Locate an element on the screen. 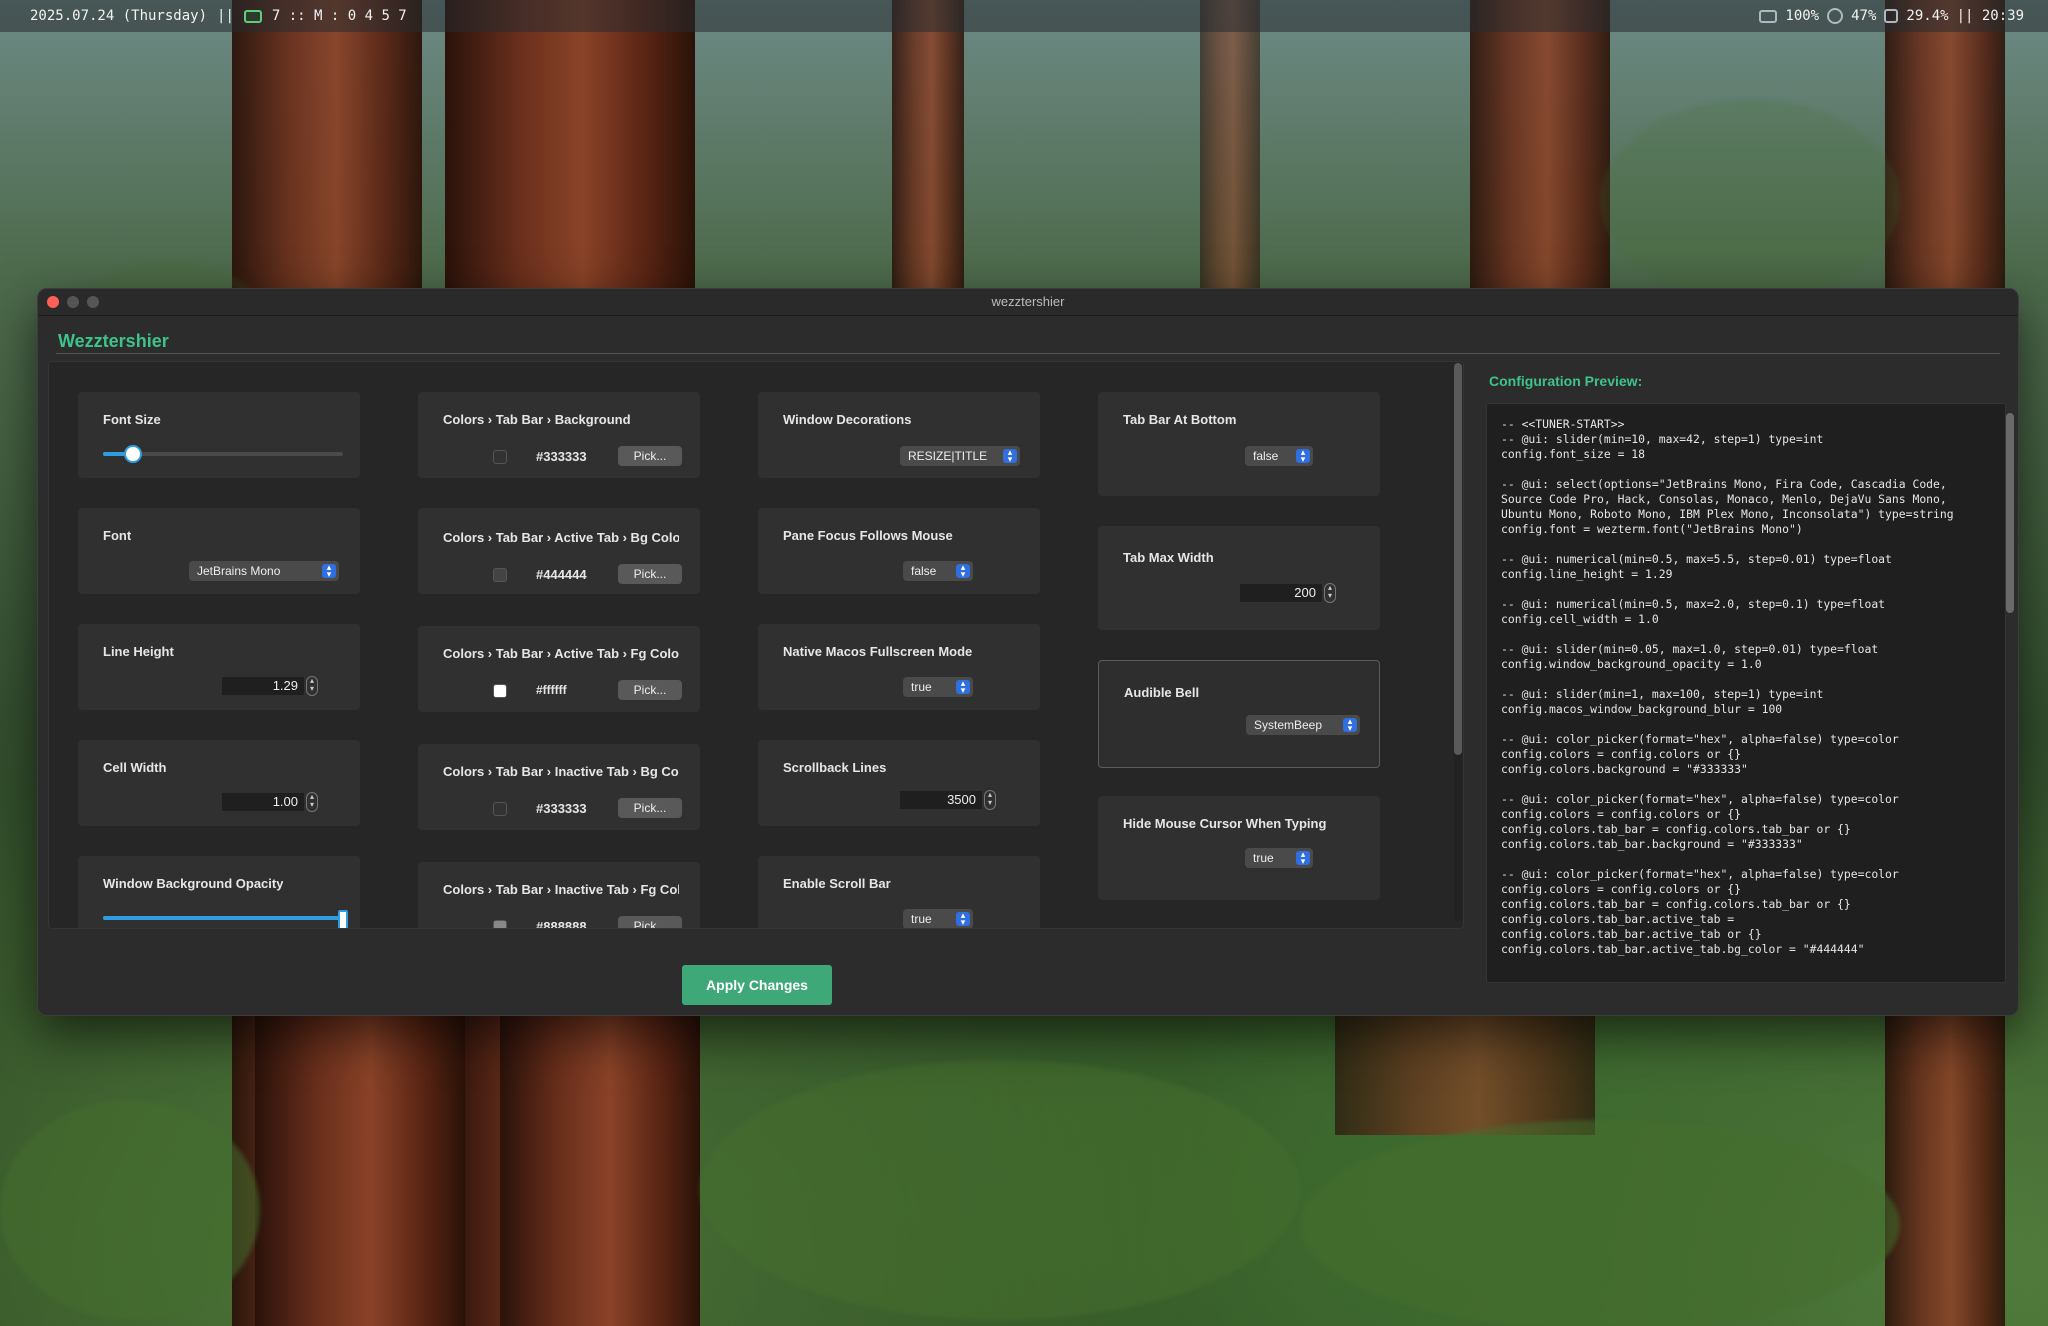 The width and height of the screenshot is (2048, 1326). font-select: JetBrains Mono ▴ ▾ is located at coordinates (264, 571).